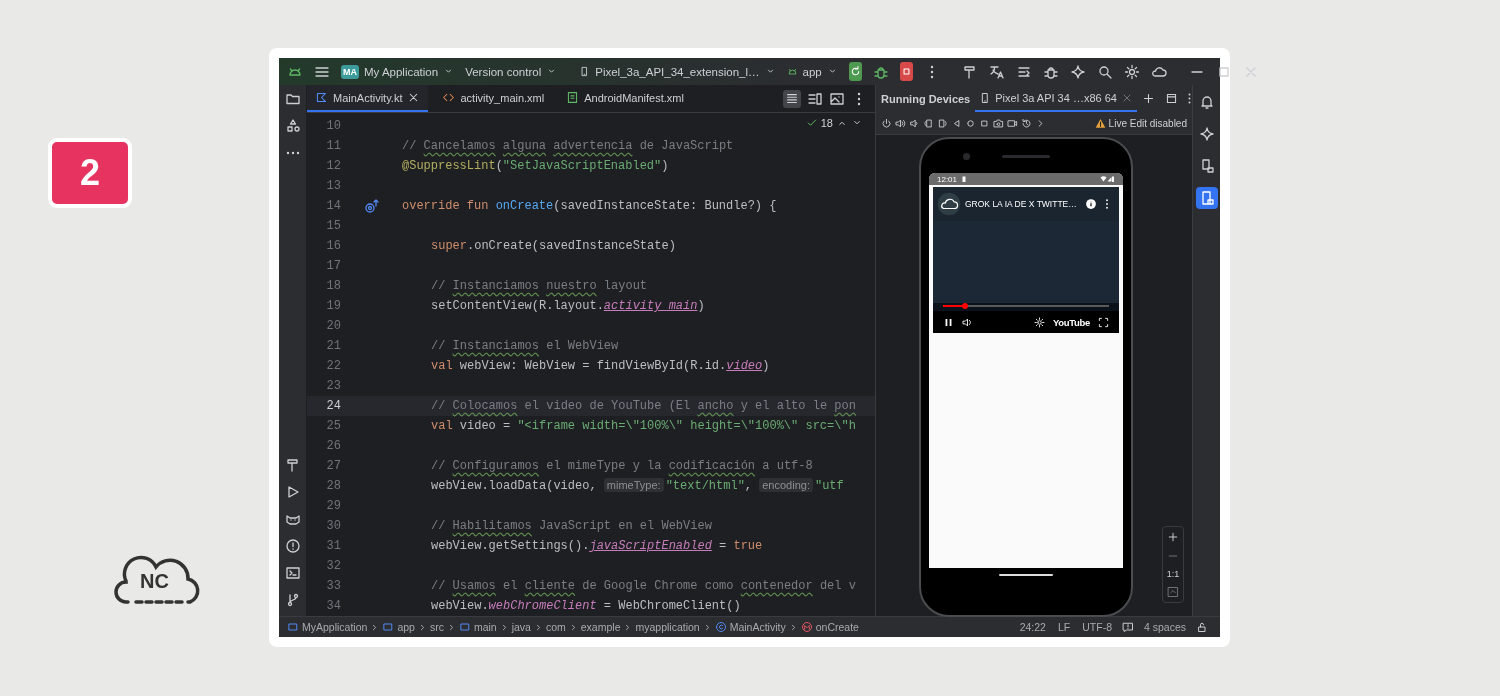 The height and width of the screenshot is (696, 1500). I want to click on breadcrumb: app, so click(398, 627).